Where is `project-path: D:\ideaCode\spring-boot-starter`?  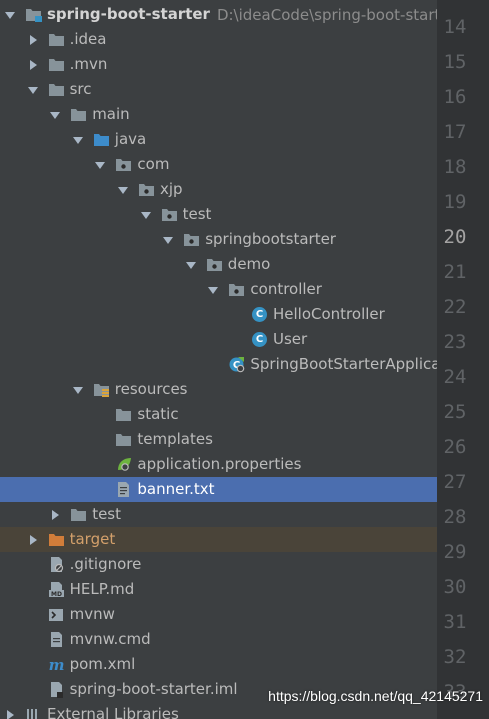 project-path: D:\ideaCode\spring-boot-starter is located at coordinates (326, 14).